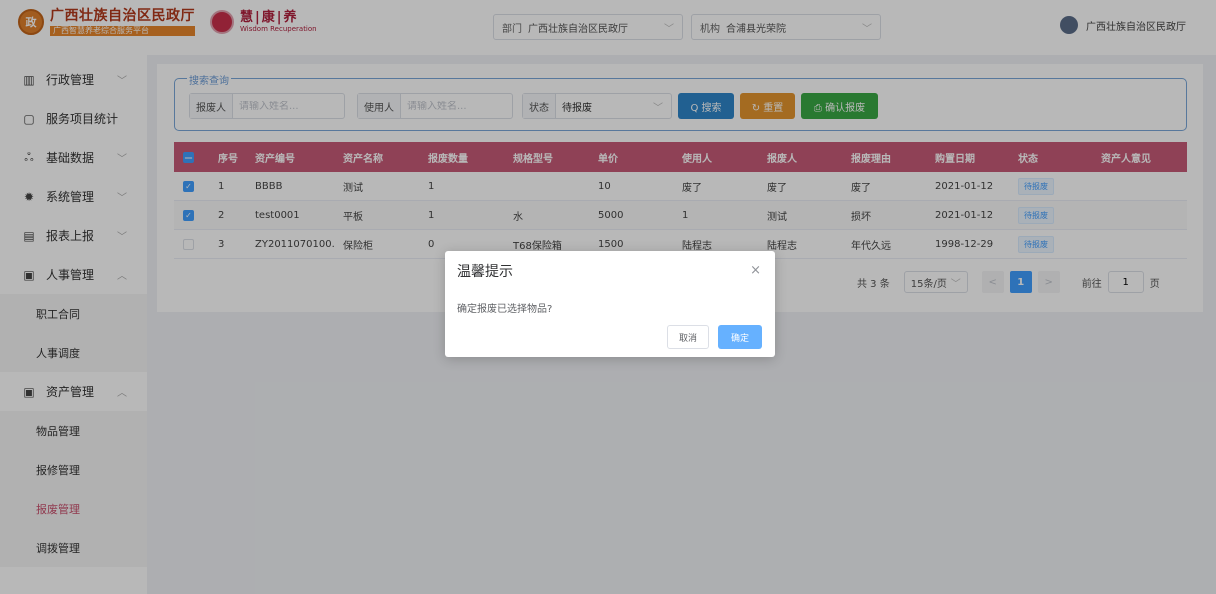 This screenshot has height=594, width=1216. I want to click on confirm-dialog: 温馨提示 × 确定报废已选择物品? 取消 确定, so click(610, 304).